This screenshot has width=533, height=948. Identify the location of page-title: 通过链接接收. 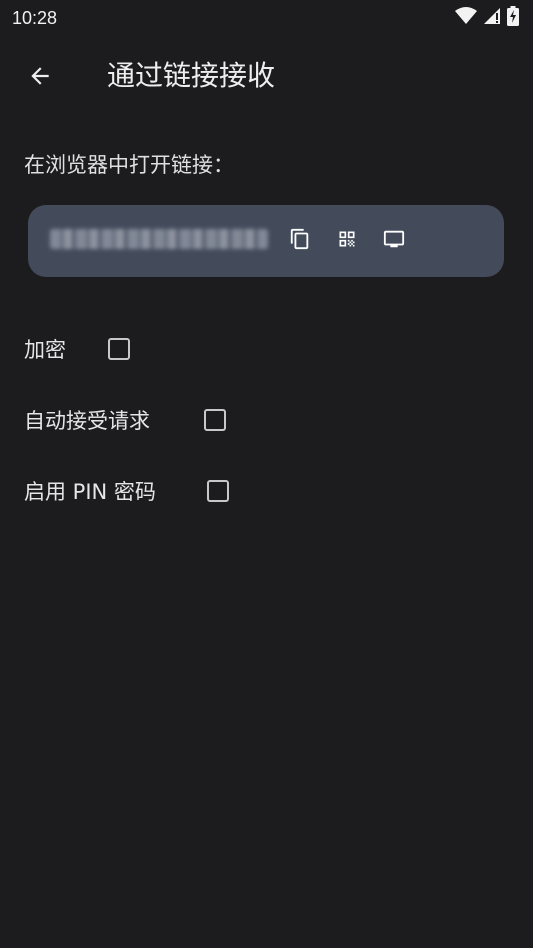
(191, 75).